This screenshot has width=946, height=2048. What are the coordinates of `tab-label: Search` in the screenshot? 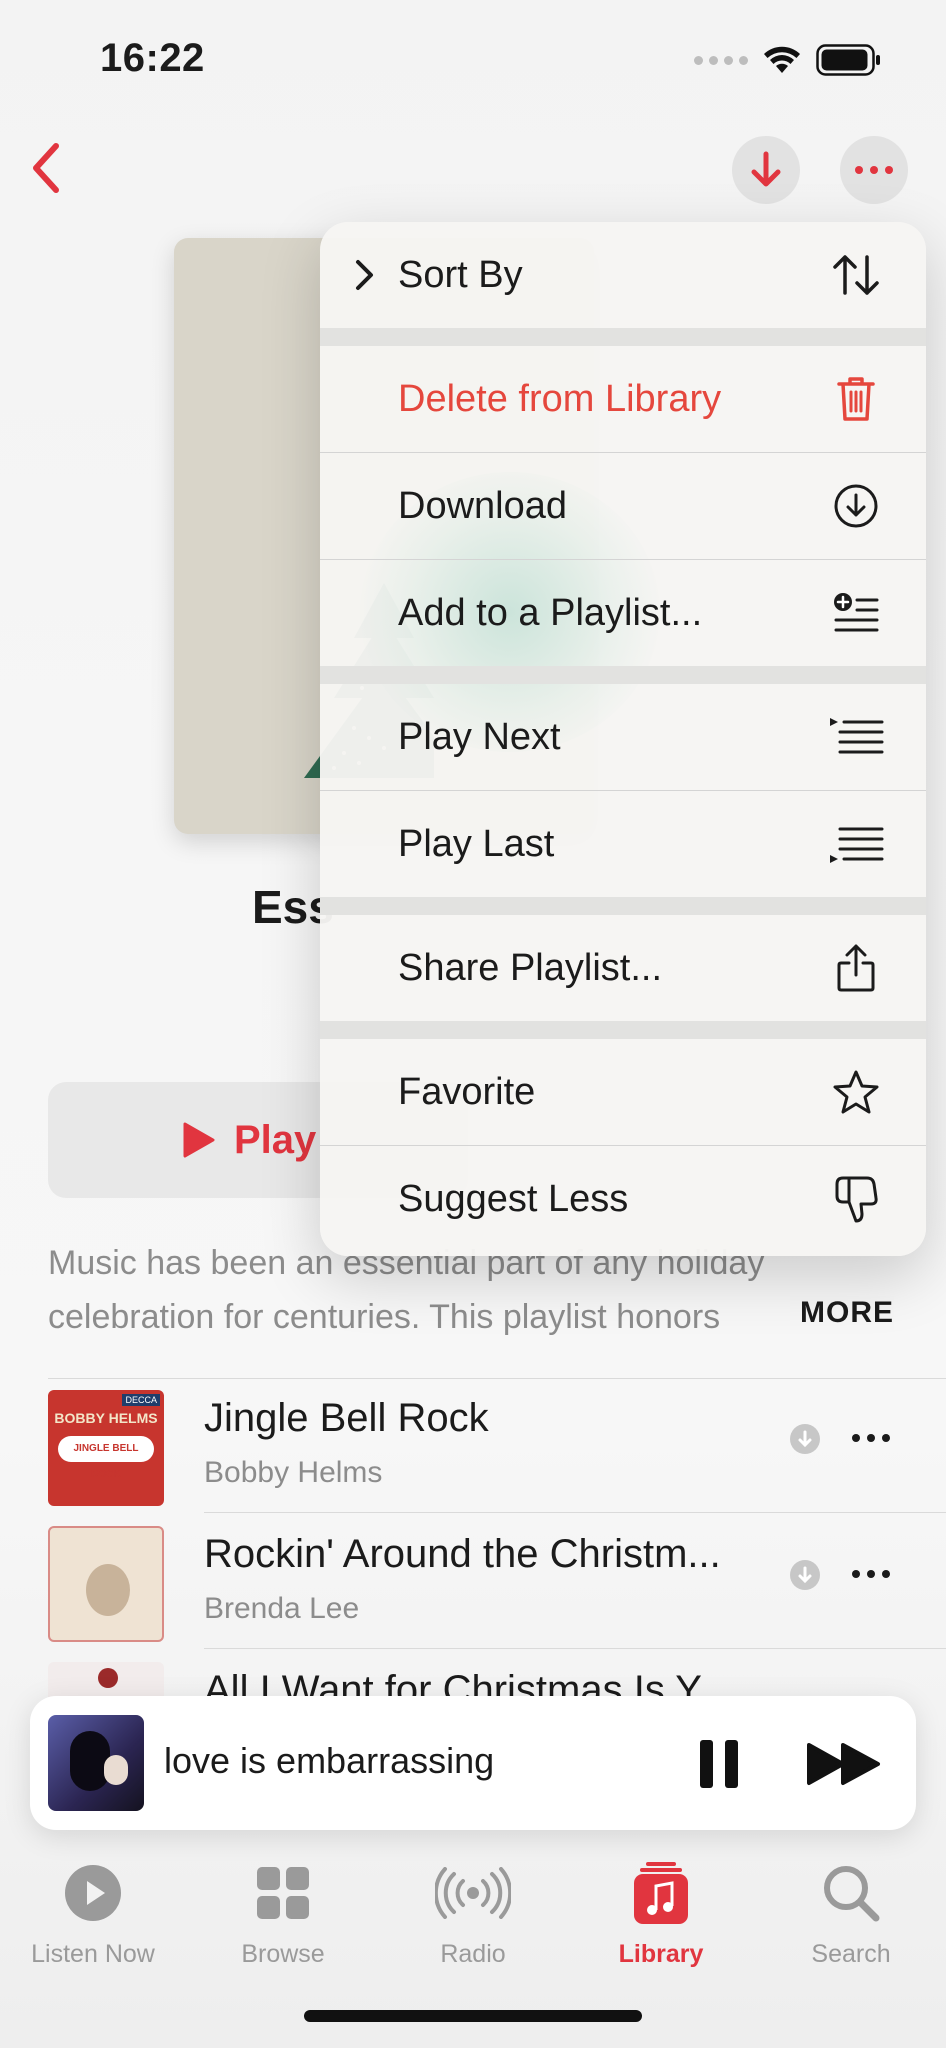 It's located at (851, 1954).